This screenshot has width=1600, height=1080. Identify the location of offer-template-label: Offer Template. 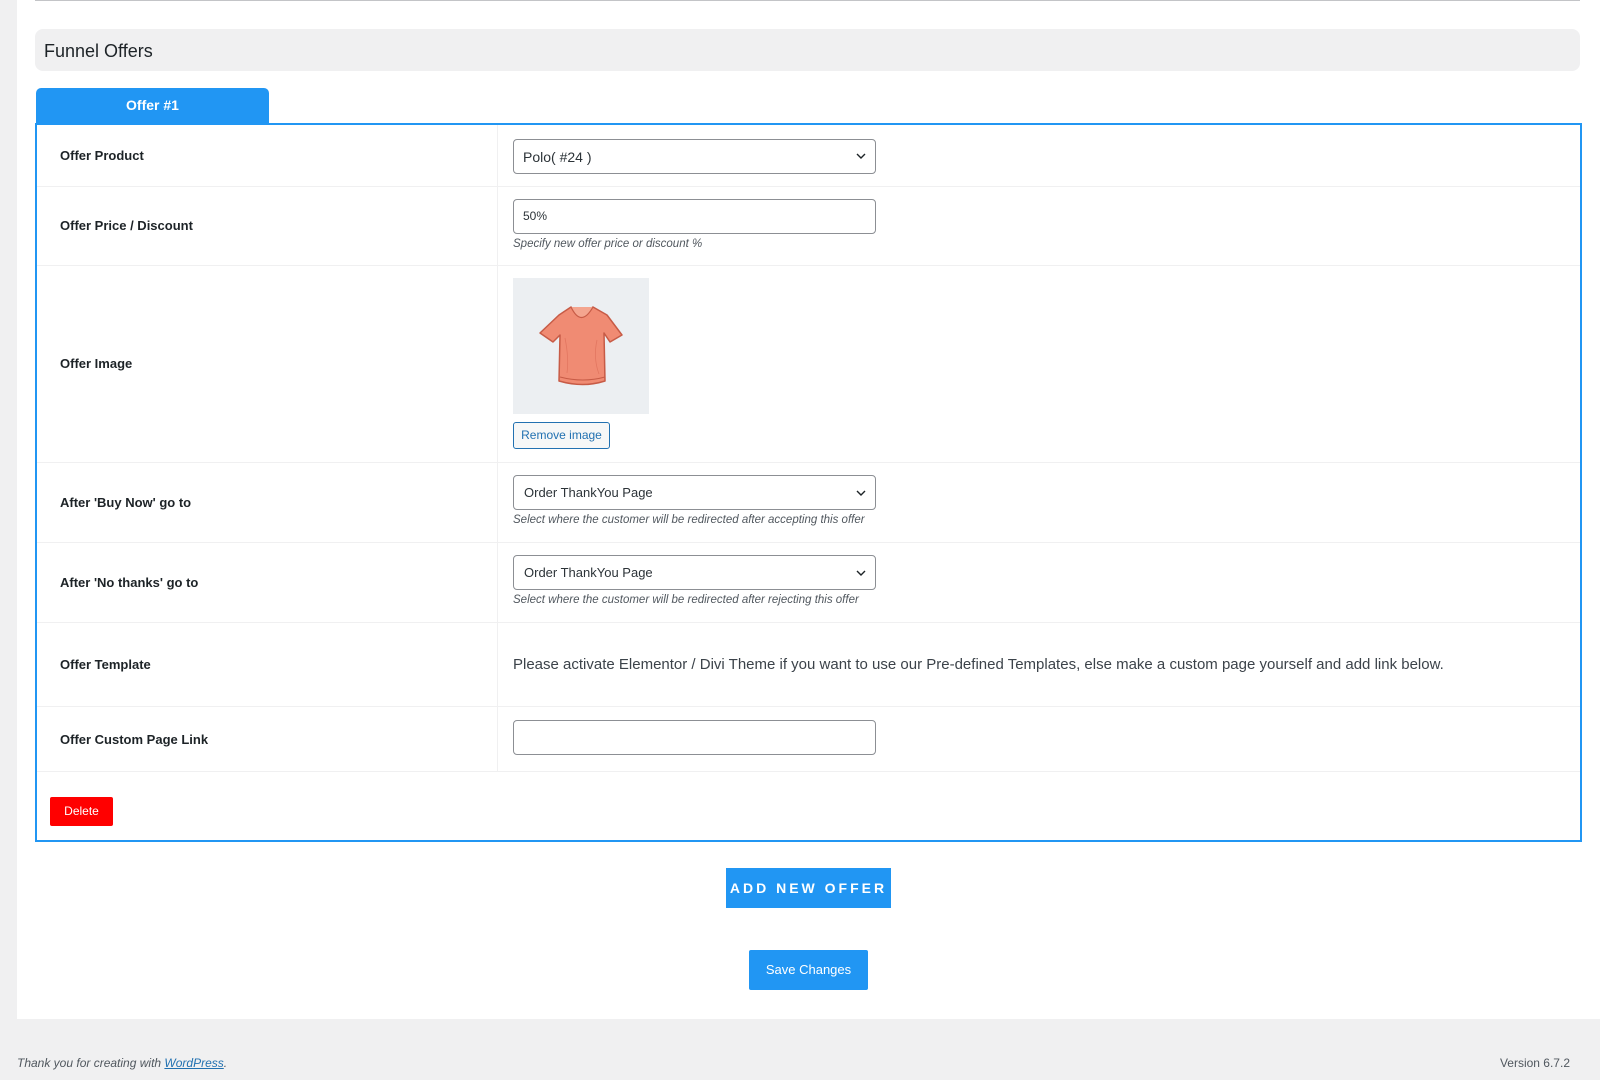
(105, 664).